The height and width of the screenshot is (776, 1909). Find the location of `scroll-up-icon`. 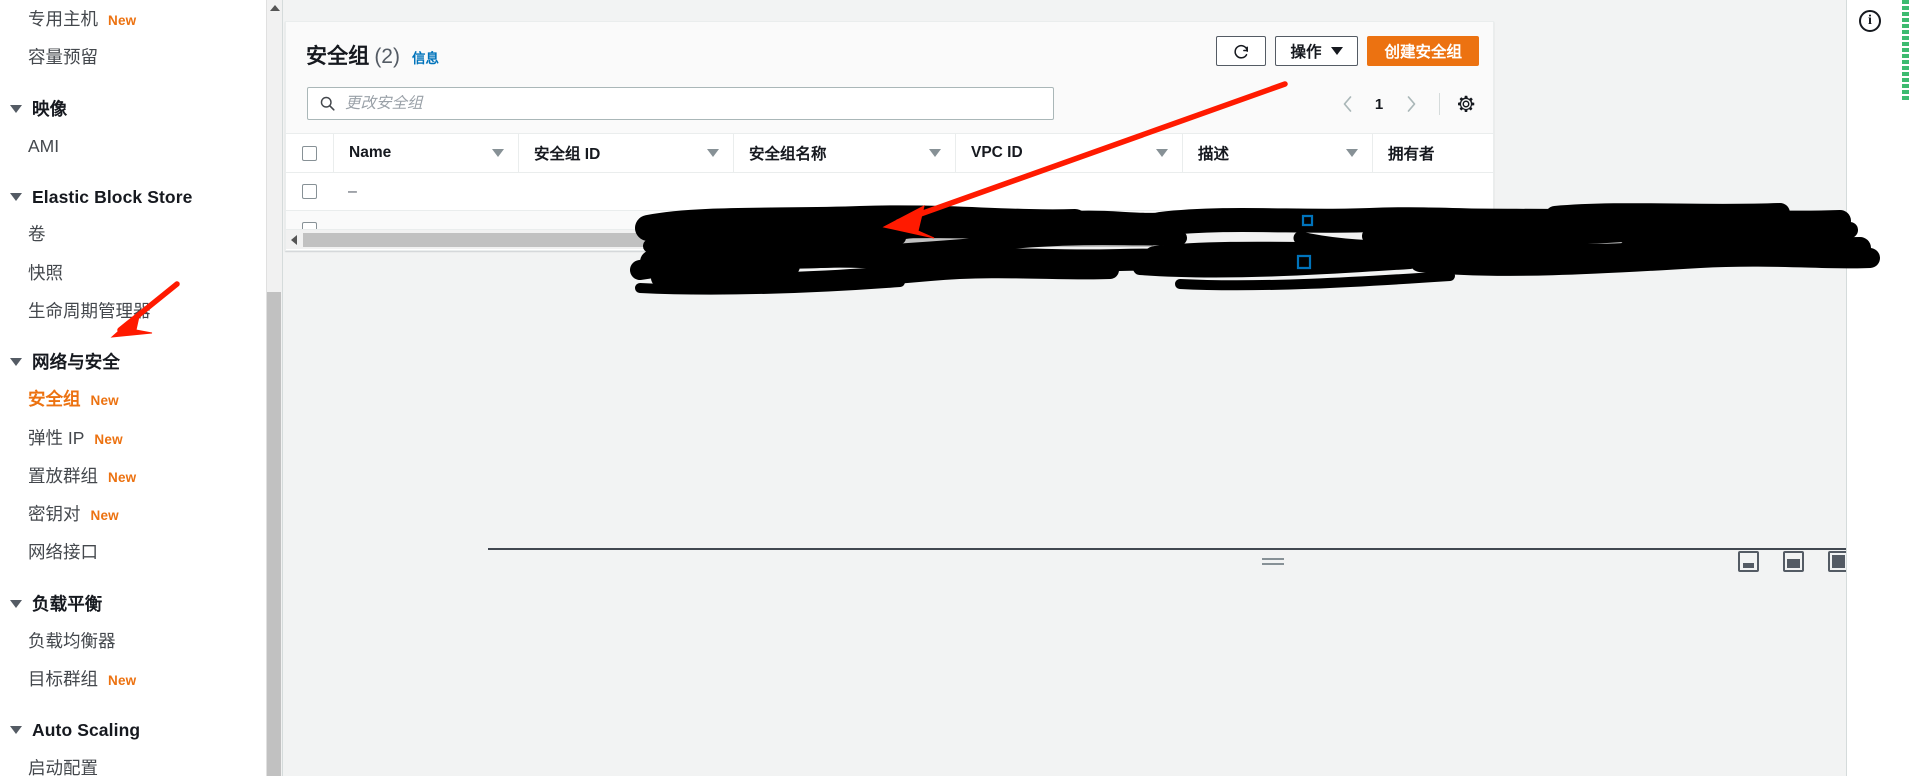

scroll-up-icon is located at coordinates (275, 8).